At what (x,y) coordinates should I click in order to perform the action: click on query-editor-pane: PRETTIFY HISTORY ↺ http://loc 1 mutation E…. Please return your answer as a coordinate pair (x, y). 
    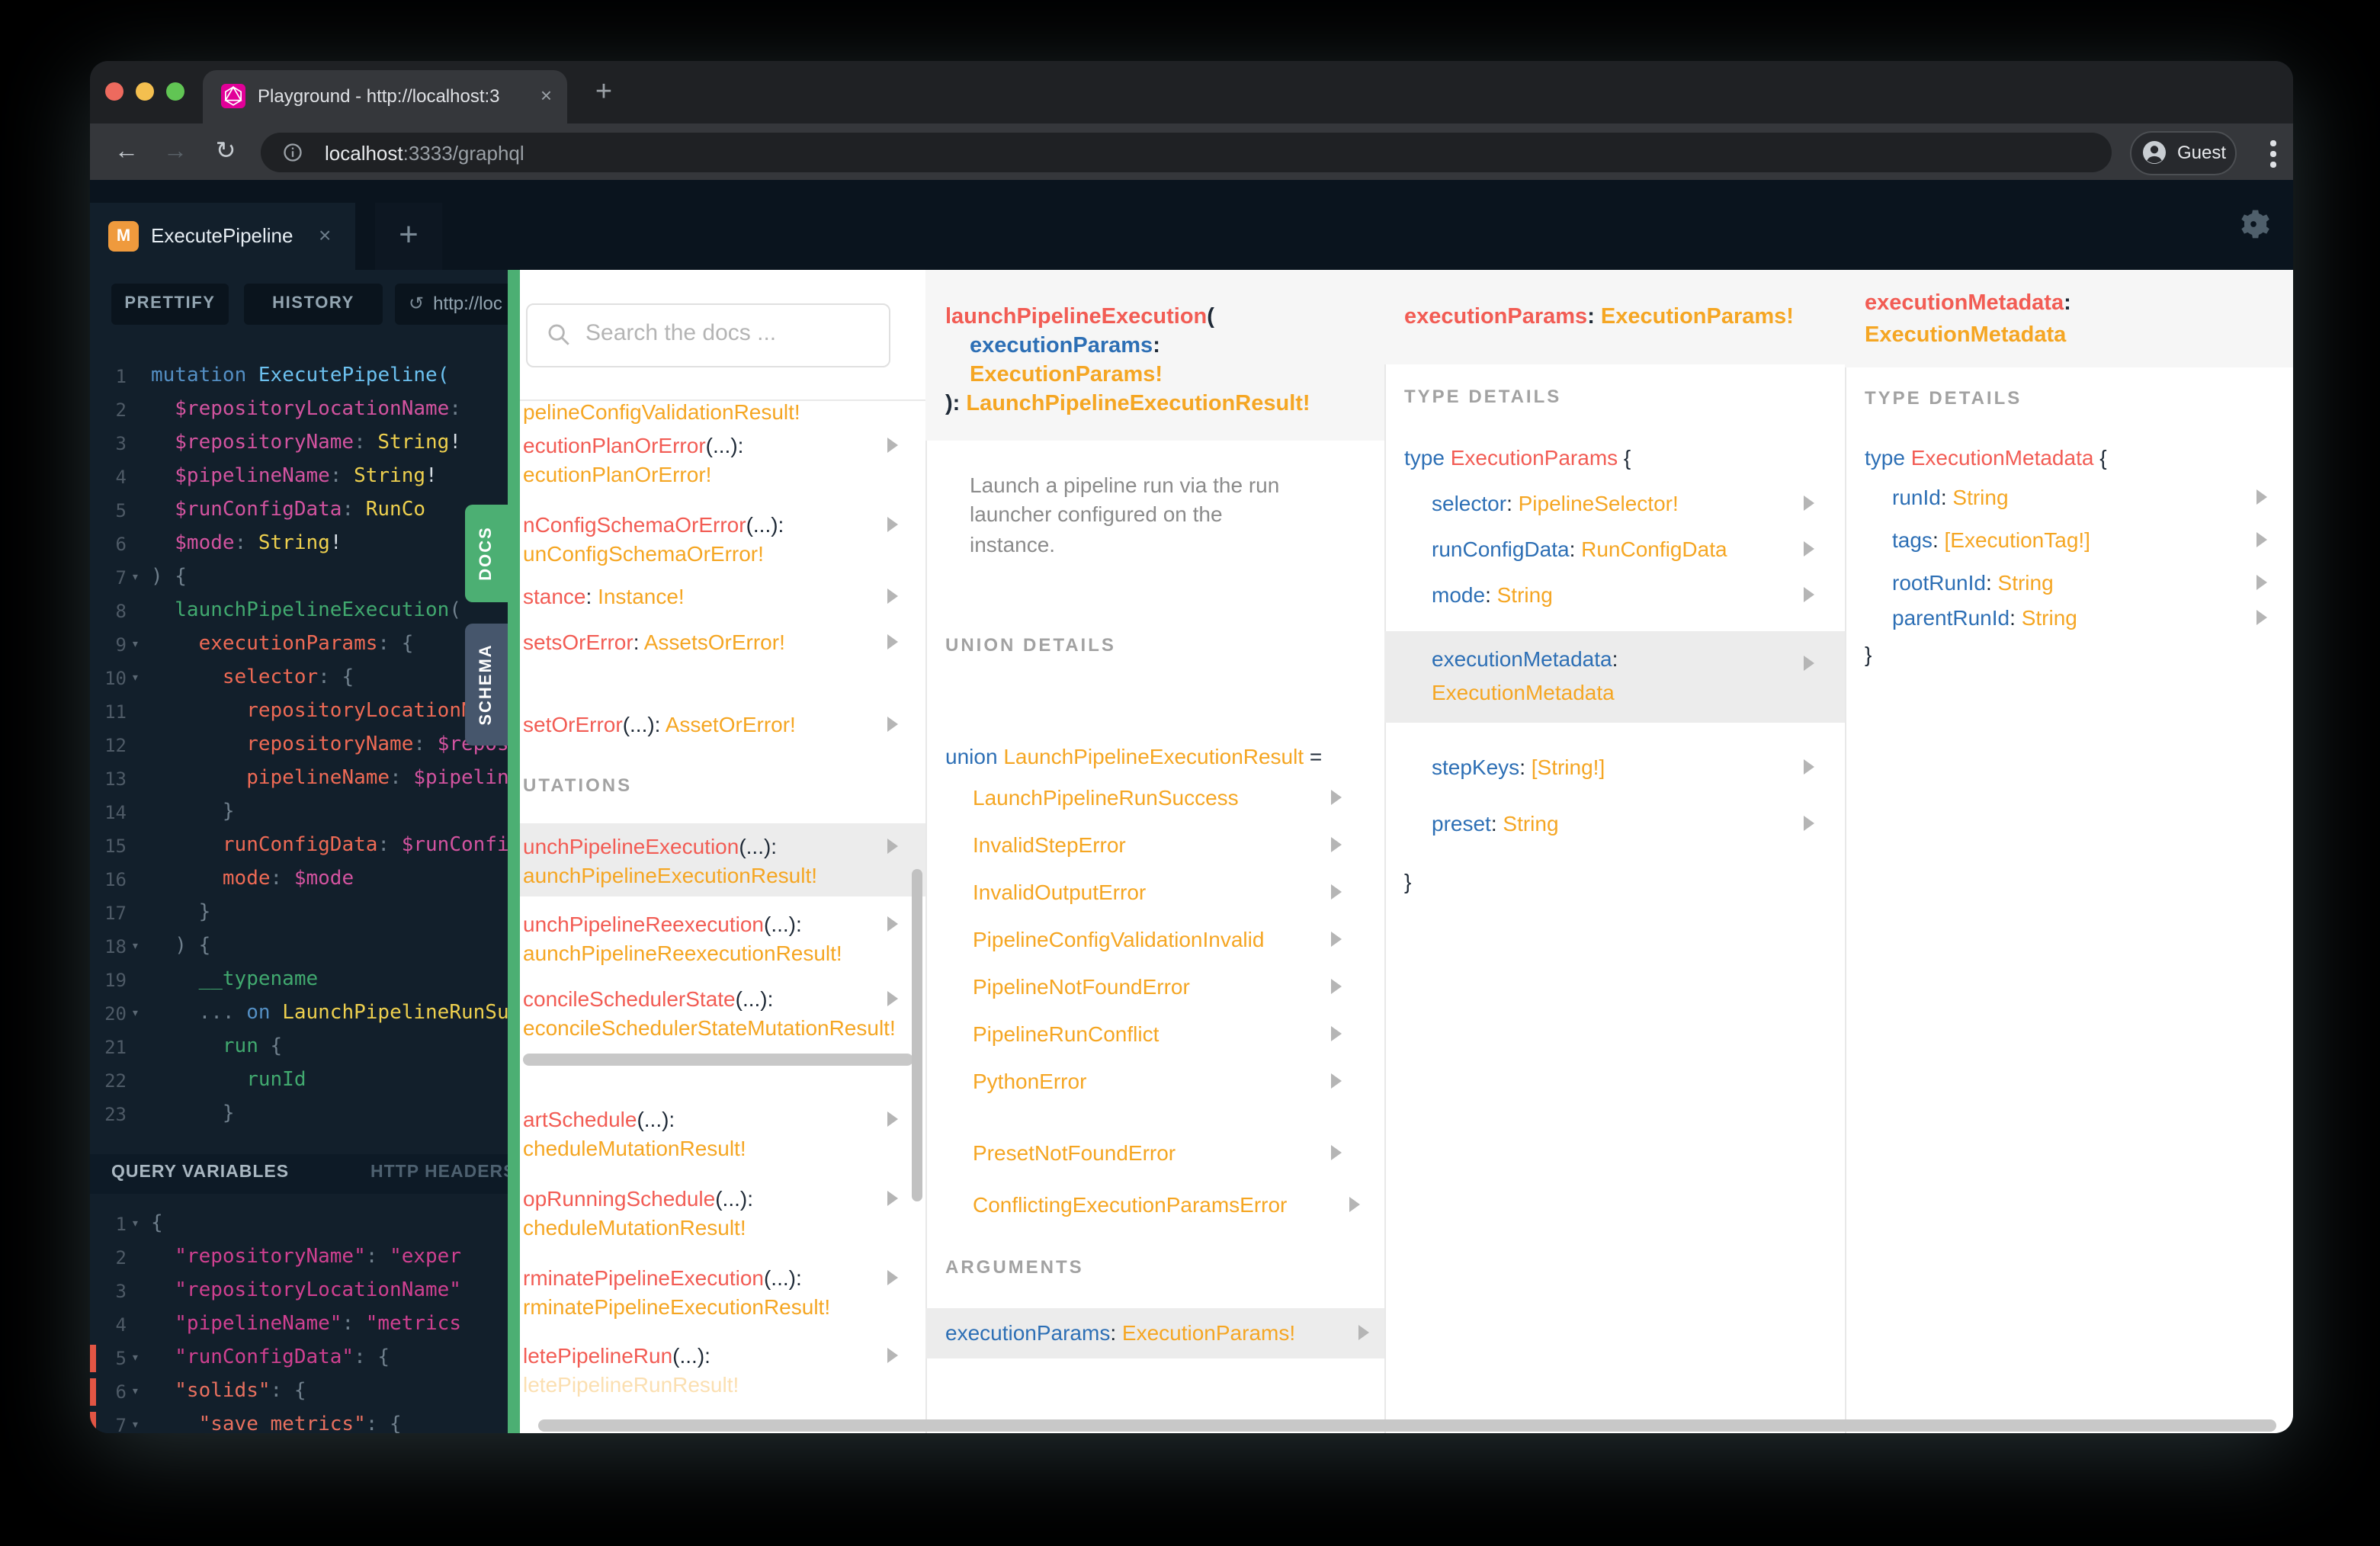
    Looking at the image, I should click on (299, 851).